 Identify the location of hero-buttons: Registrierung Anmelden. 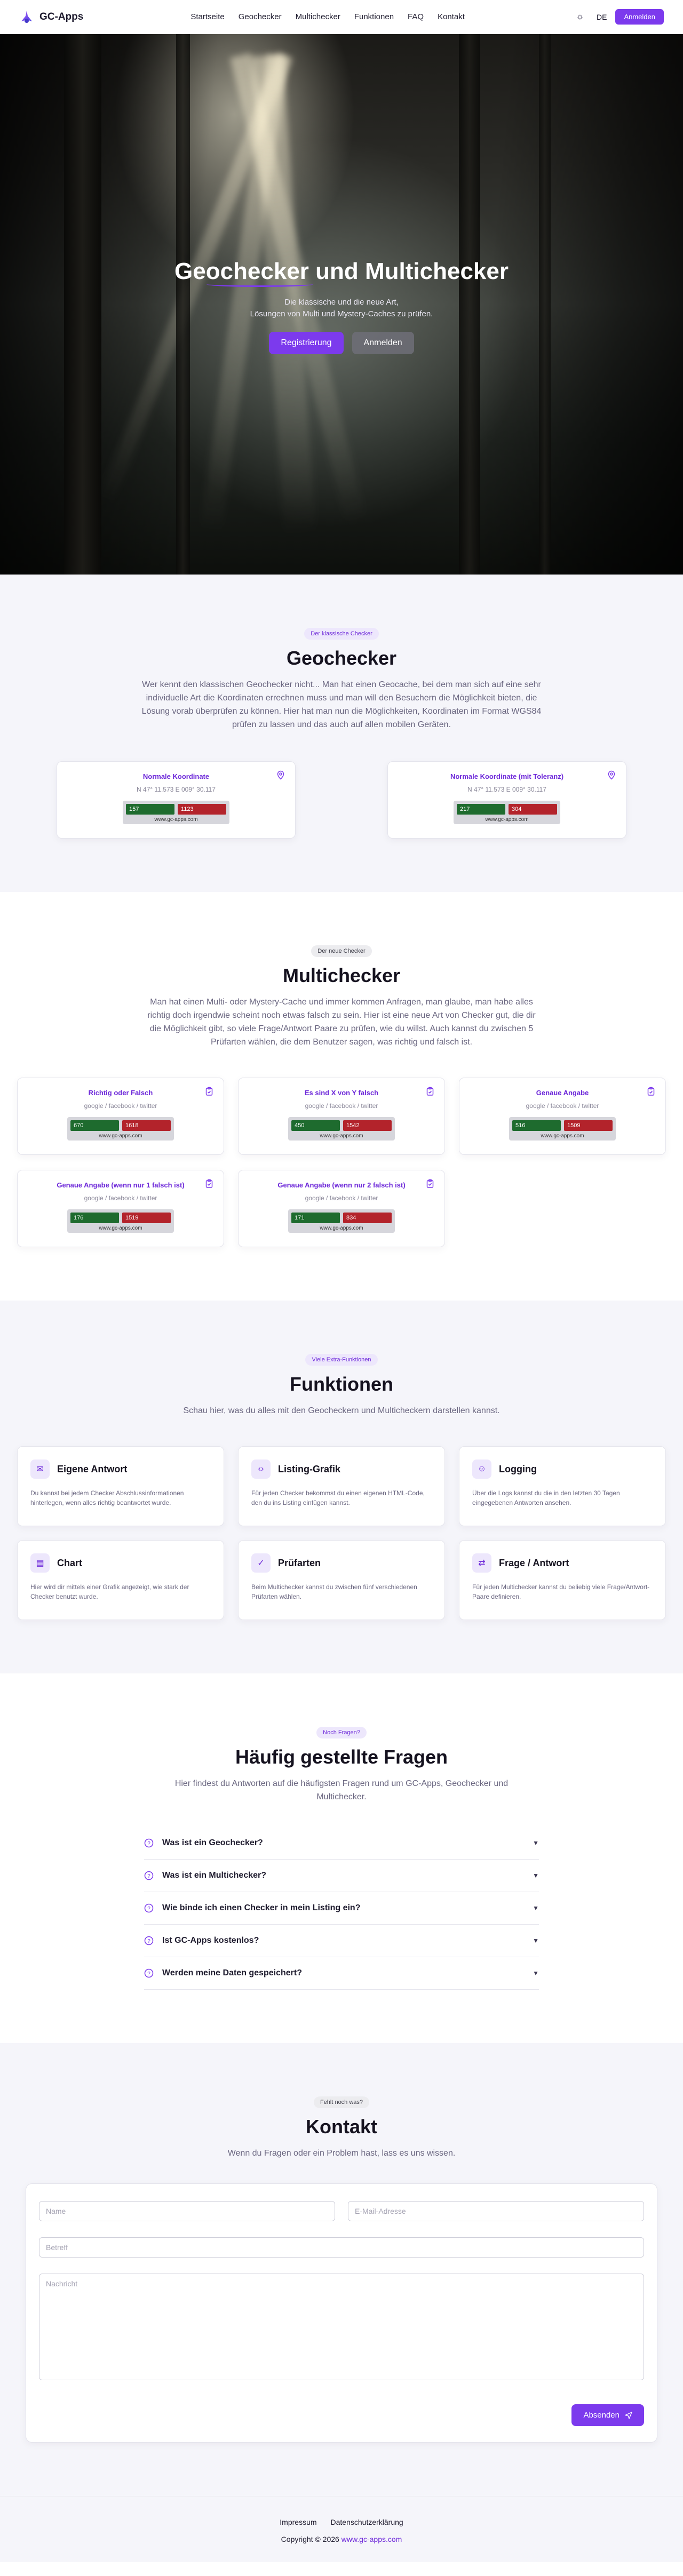
(341, 343).